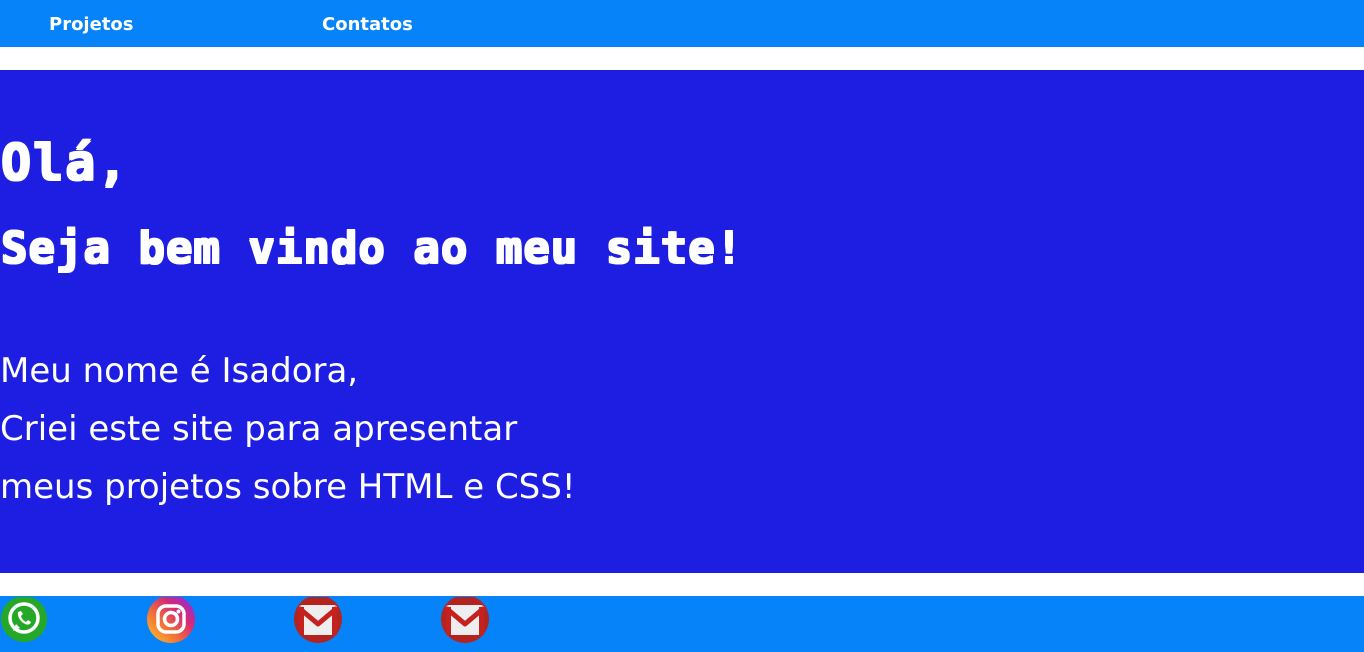  Describe the element at coordinates (259, 429) in the screenshot. I see `intro-line-purpose: Criei este site para apresentar` at that location.